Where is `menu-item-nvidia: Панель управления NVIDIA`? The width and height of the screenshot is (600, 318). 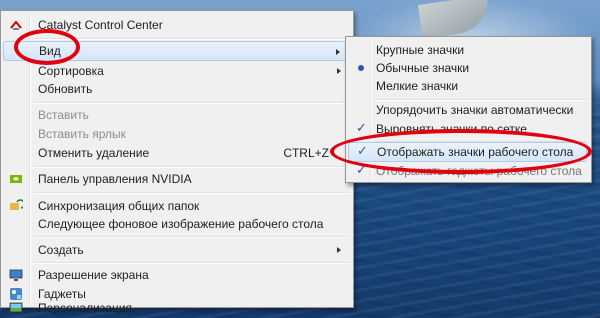 menu-item-nvidia: Панель управления NVIDIA is located at coordinates (176, 179).